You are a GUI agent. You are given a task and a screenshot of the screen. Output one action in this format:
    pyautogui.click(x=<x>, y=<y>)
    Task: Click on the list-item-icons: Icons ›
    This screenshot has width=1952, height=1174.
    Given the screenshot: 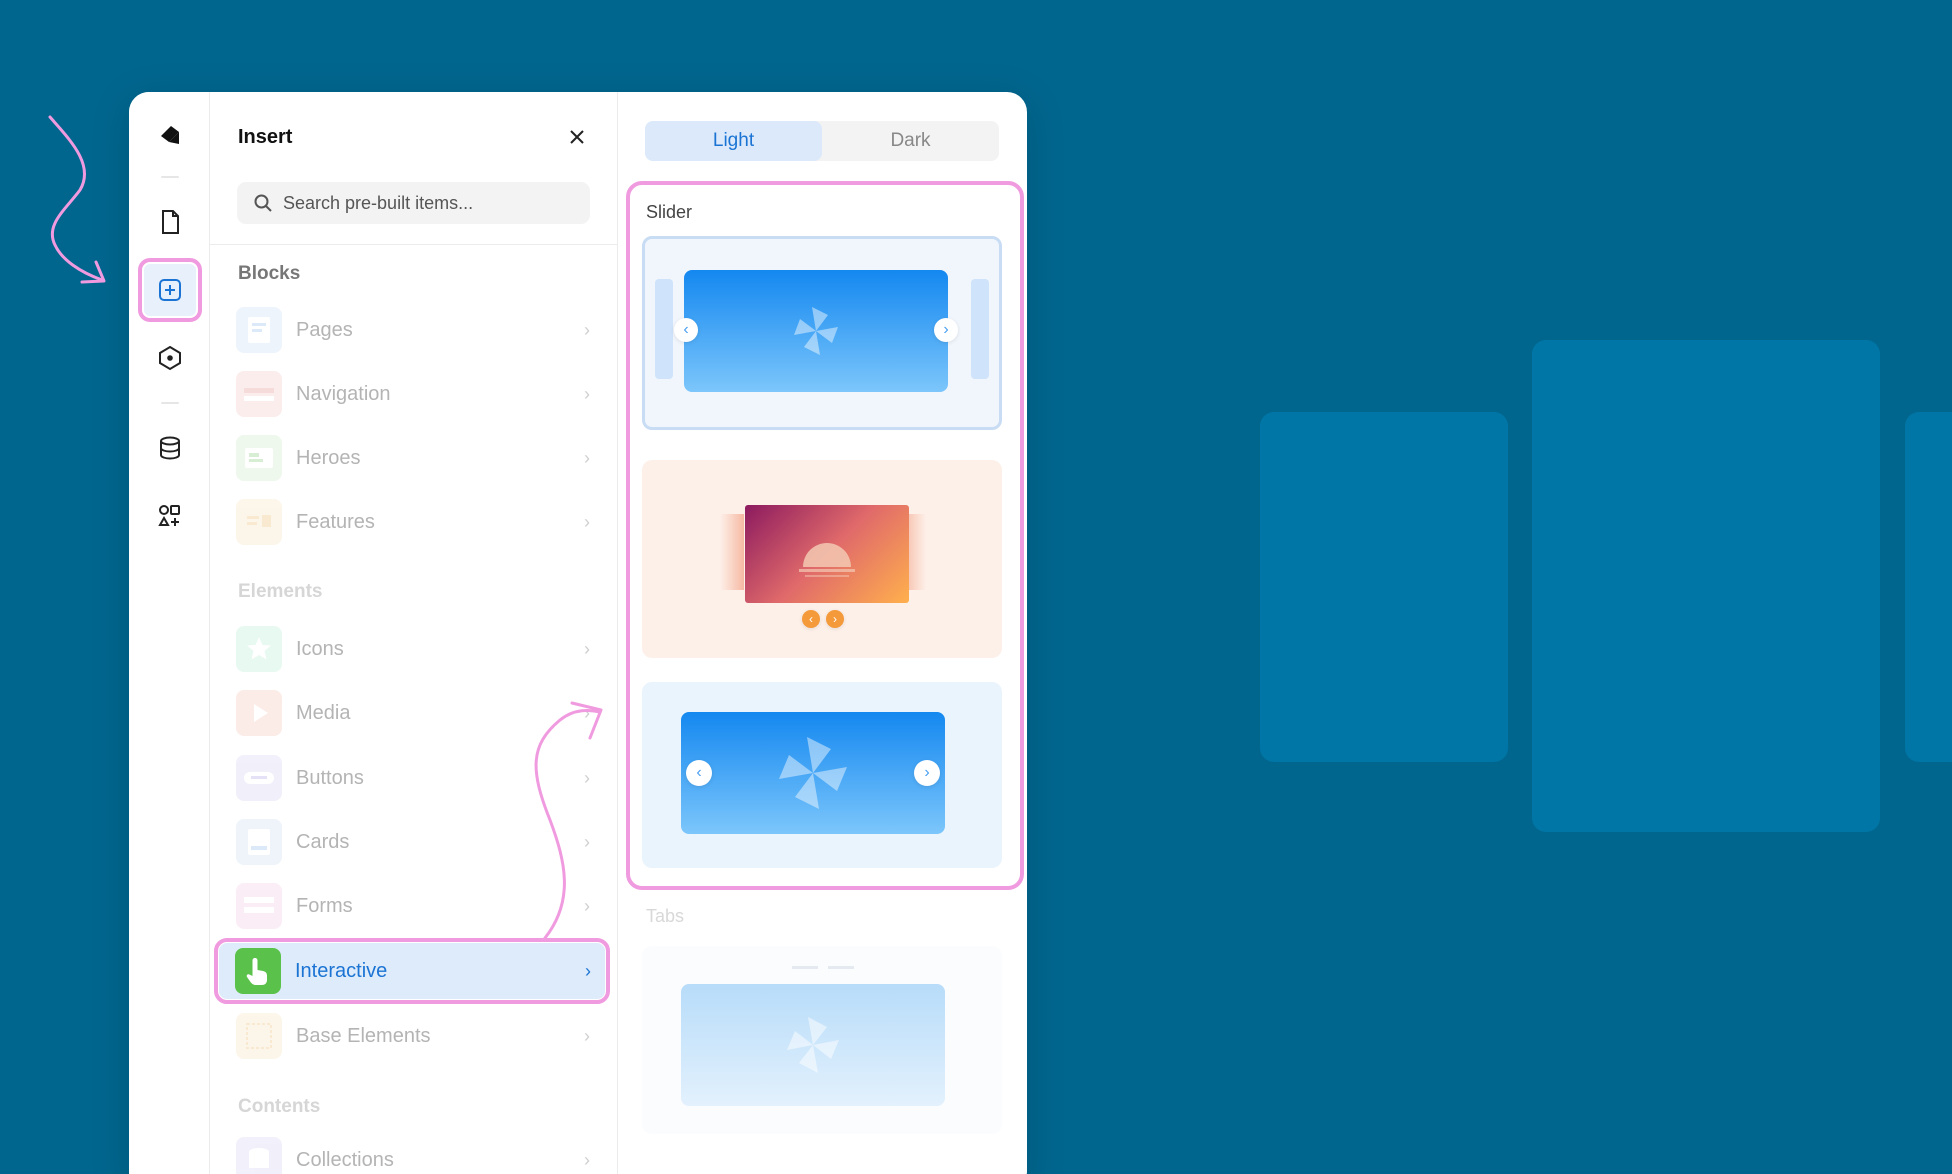 What is the action you would take?
    pyautogui.click(x=419, y=649)
    